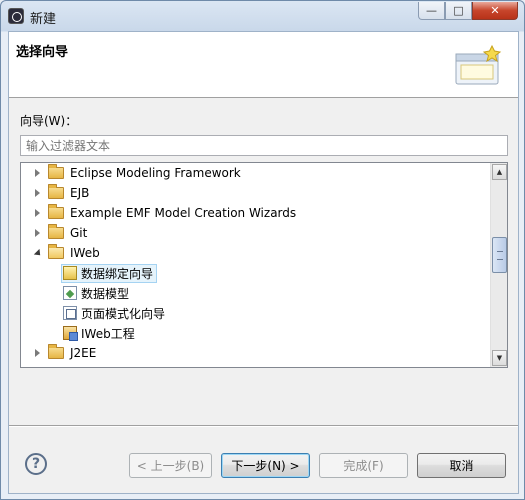 The image size is (525, 500). What do you see at coordinates (478, 64) in the screenshot?
I see `wizard-banner-icon` at bounding box center [478, 64].